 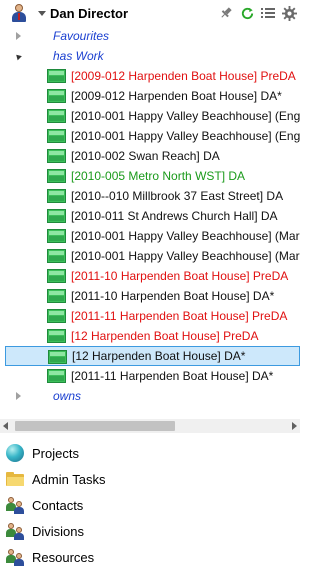 I want to click on nav-item-label: Projects, so click(x=55, y=453).